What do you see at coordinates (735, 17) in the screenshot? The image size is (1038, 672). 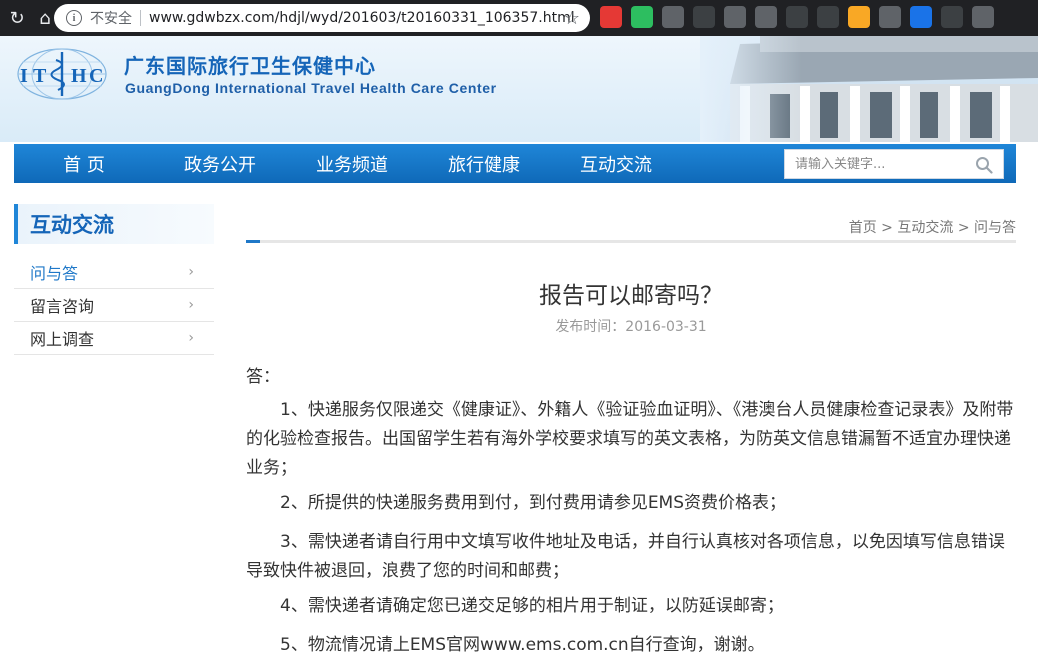 I see `grid-extension-icon` at bounding box center [735, 17].